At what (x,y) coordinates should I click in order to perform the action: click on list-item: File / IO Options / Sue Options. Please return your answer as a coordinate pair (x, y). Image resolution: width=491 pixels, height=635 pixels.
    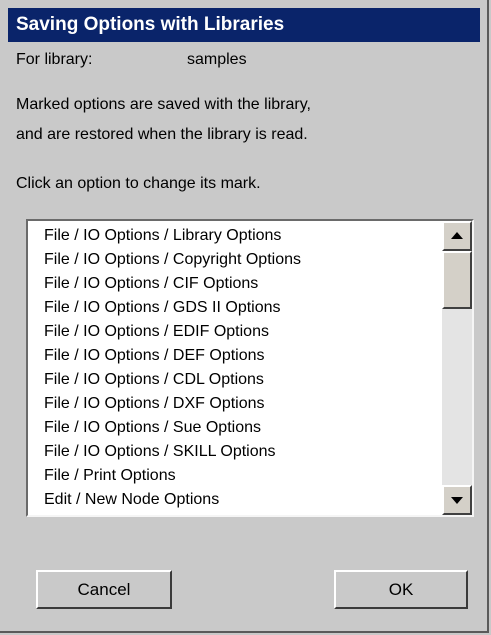
    Looking at the image, I should click on (152, 428).